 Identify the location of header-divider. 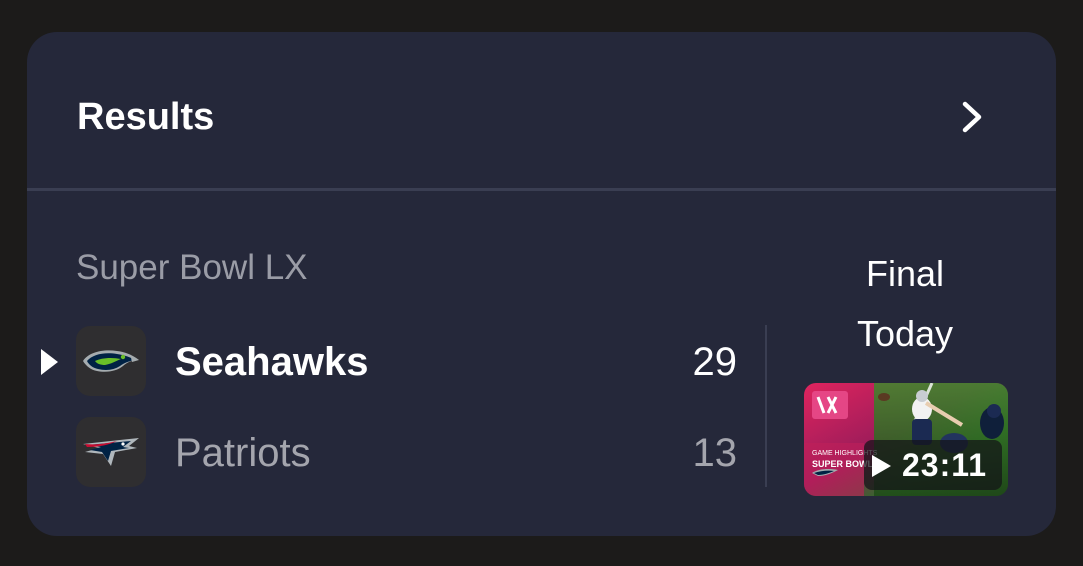
(541, 189).